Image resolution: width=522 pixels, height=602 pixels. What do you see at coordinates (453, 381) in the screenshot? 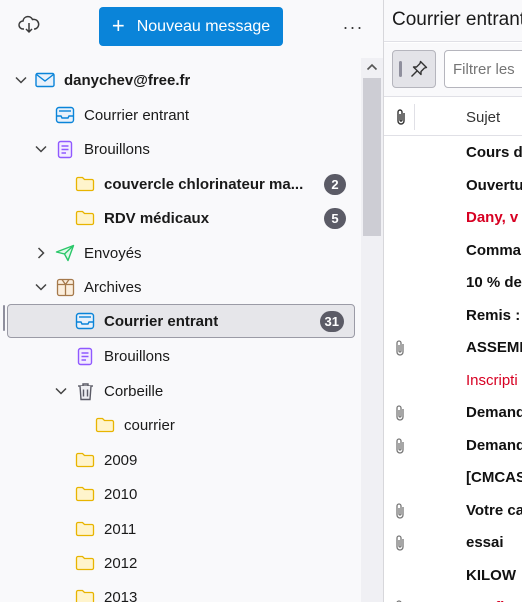
I see `message-row: Inscripti` at bounding box center [453, 381].